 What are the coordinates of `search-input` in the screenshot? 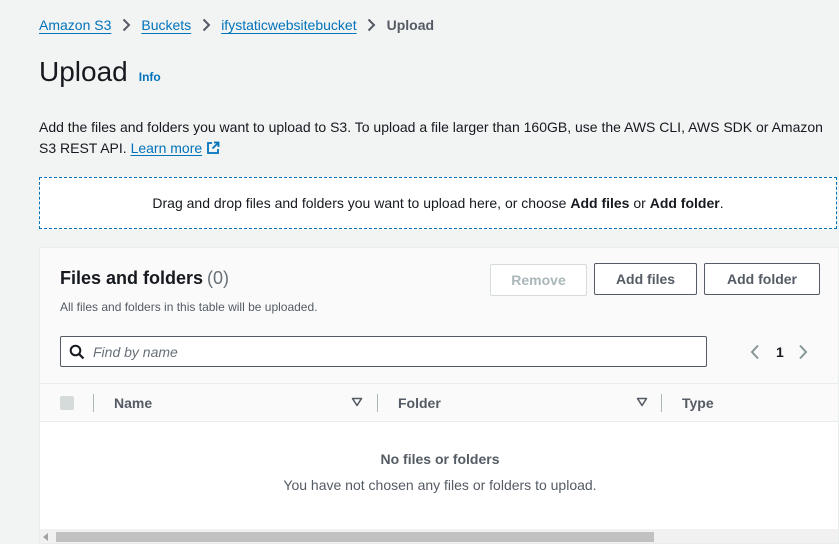 It's located at (398, 351).